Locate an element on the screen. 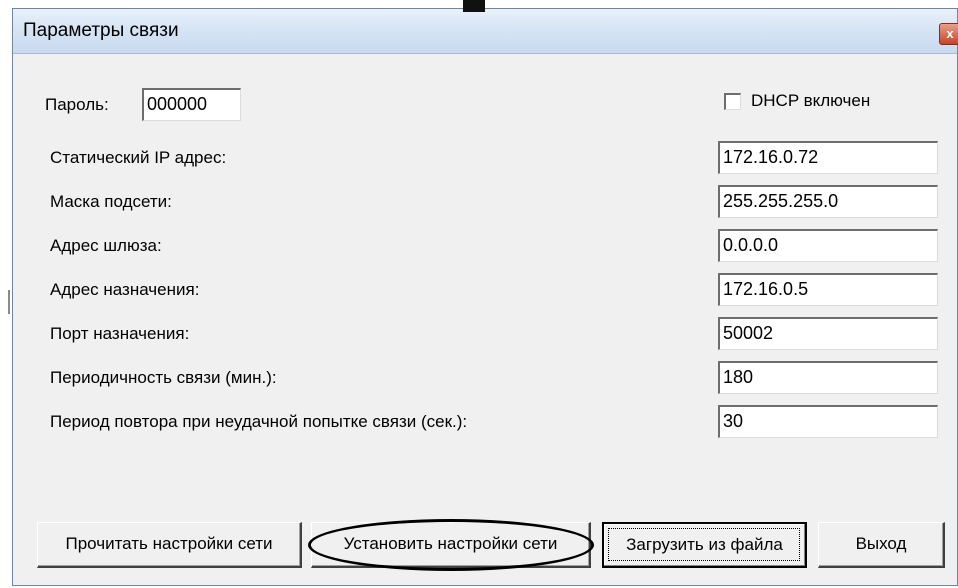  top-edge-marker is located at coordinates (474, 6).